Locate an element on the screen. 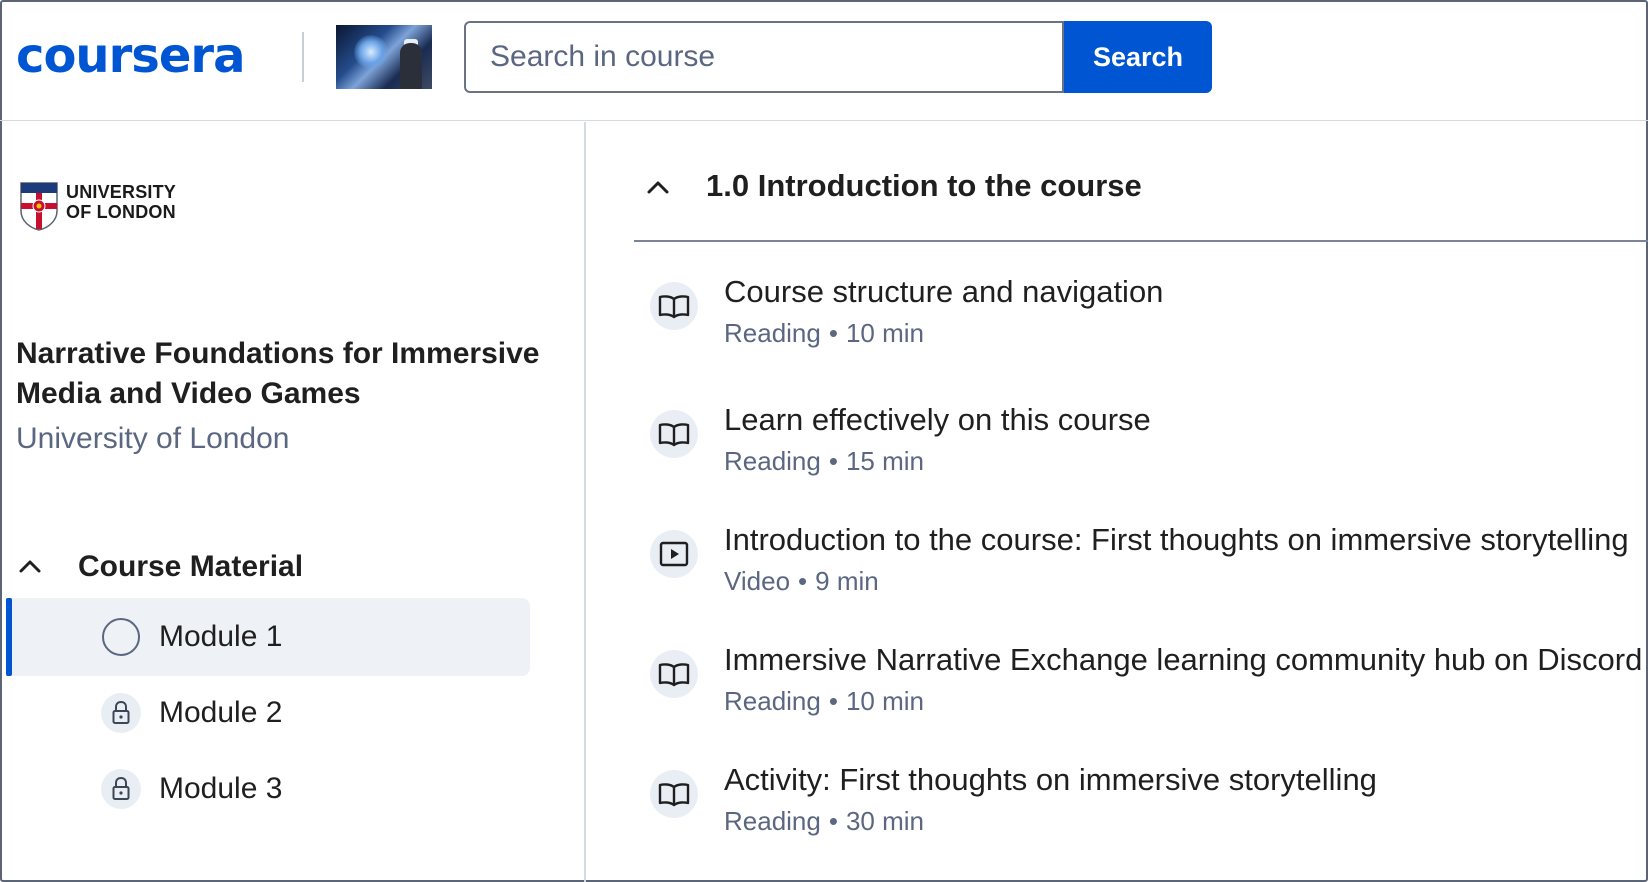 The image size is (1648, 882). item-meta: Reading • 30 min is located at coordinates (824, 821).